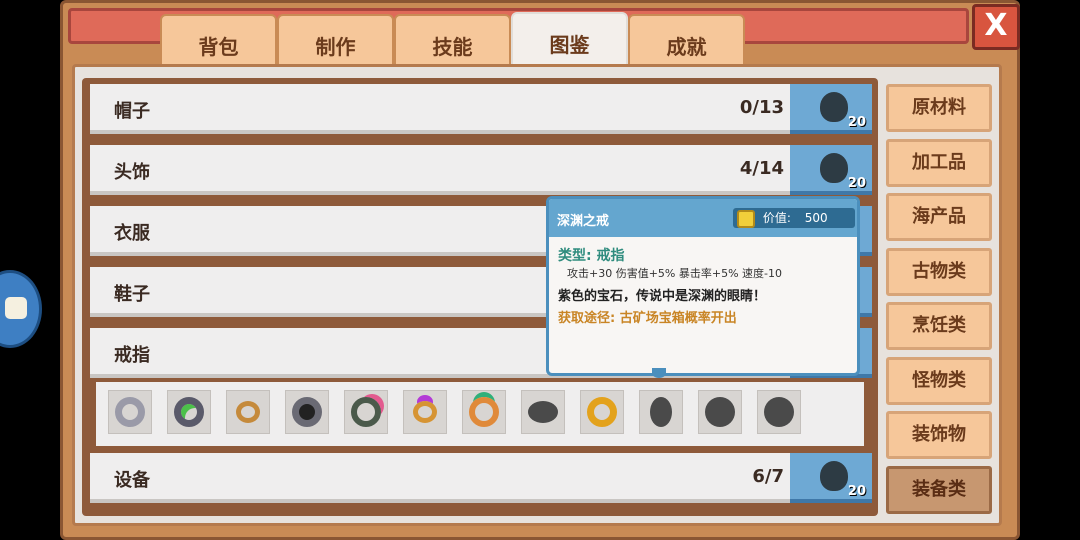 The width and height of the screenshot is (1080, 540). What do you see at coordinates (939, 163) in the screenshot?
I see `sidebar-processed: 加工品` at bounding box center [939, 163].